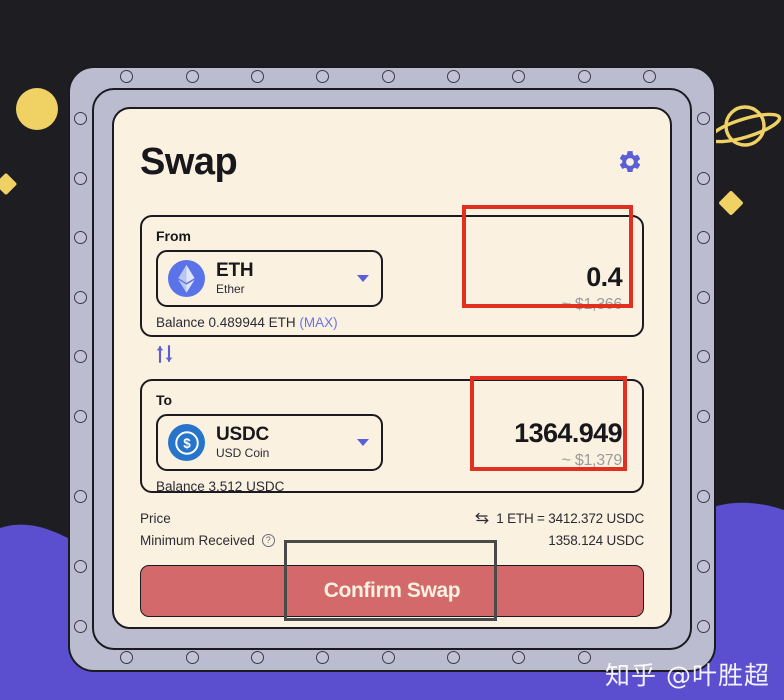  Describe the element at coordinates (164, 354) in the screenshot. I see `swap-vertical-arrows-icon` at that location.